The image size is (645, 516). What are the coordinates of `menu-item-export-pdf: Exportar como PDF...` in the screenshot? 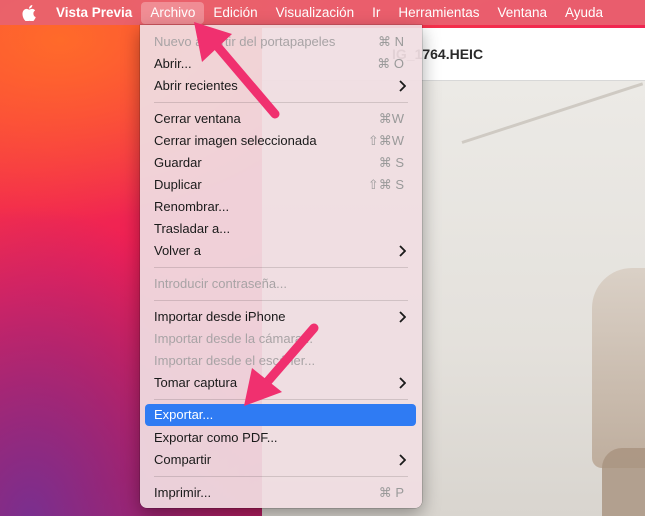 It's located at (280, 438).